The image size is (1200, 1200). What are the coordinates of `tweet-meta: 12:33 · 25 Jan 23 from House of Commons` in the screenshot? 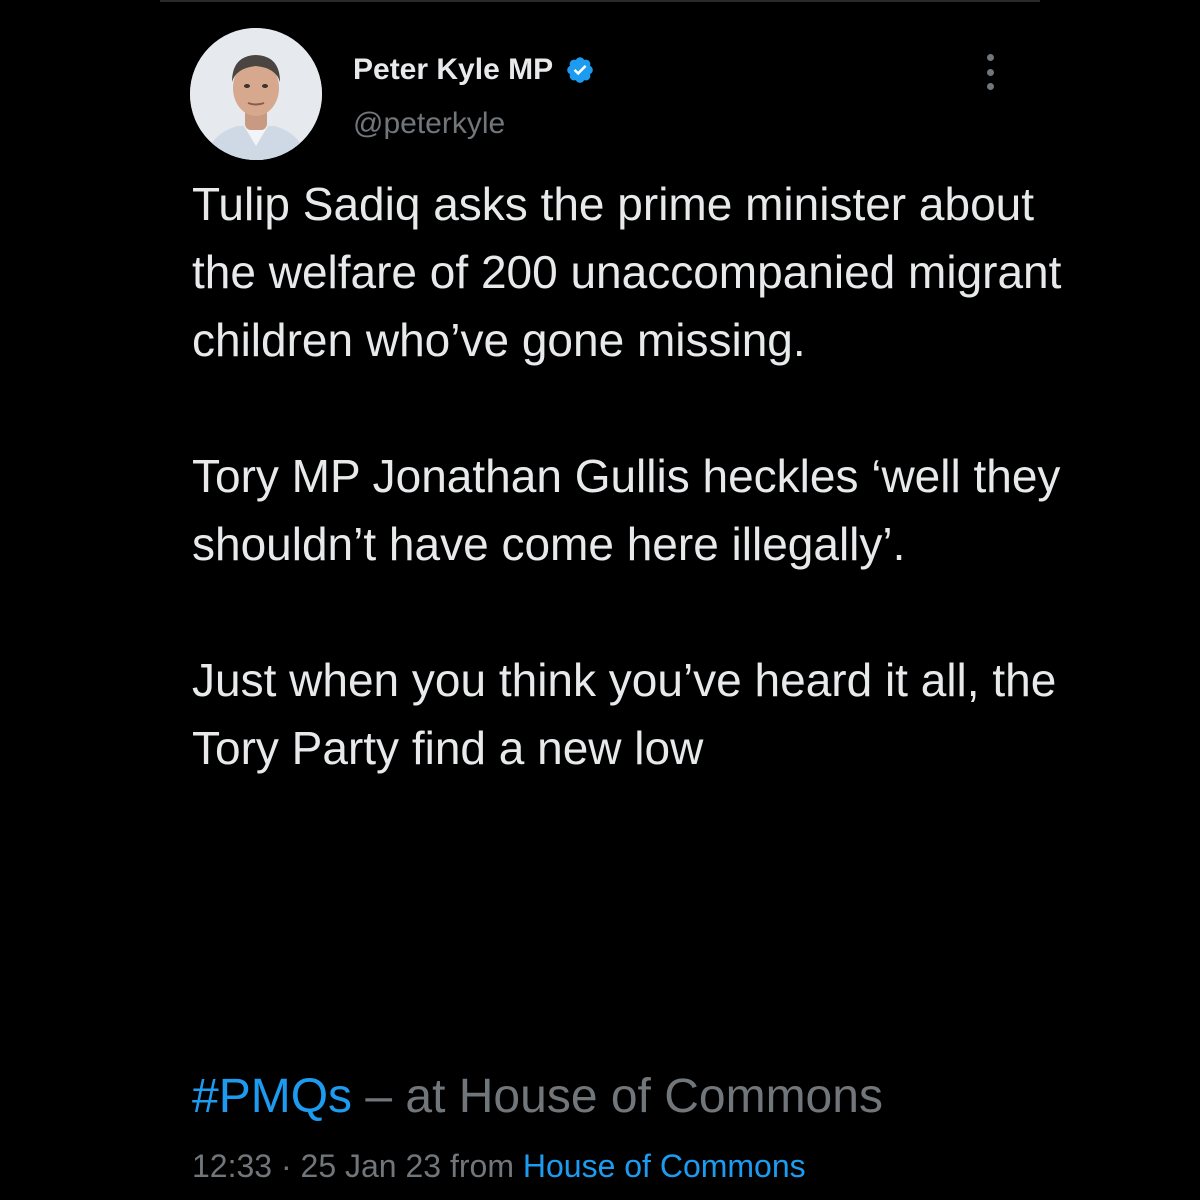 It's located at (499, 1166).